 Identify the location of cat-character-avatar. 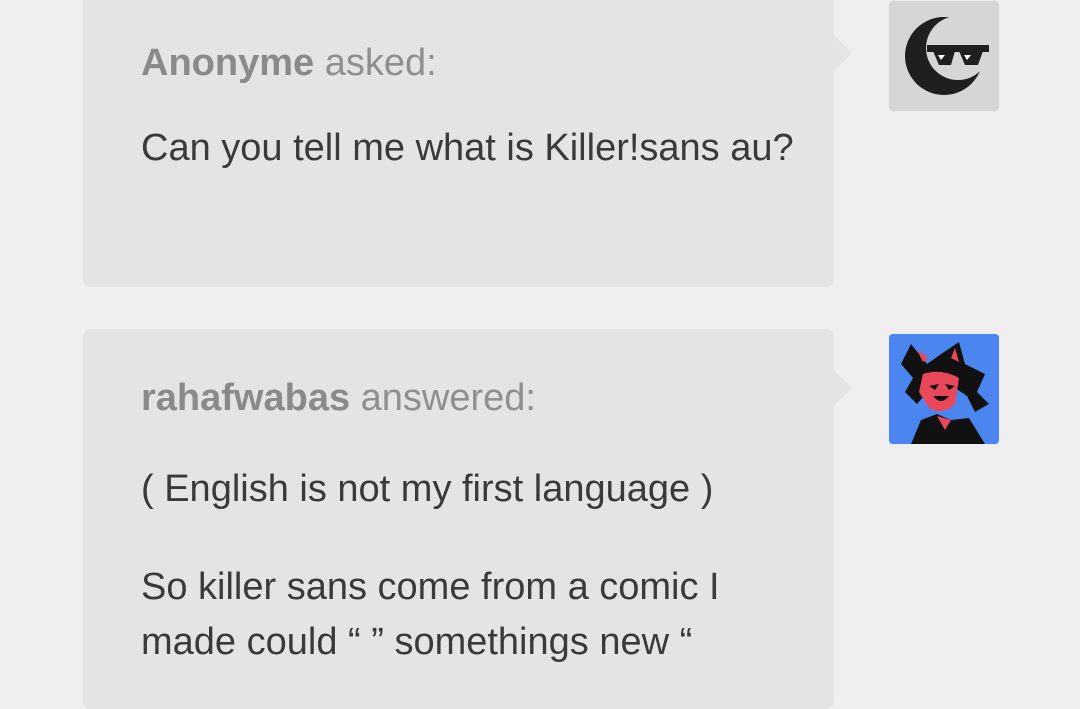
(944, 389).